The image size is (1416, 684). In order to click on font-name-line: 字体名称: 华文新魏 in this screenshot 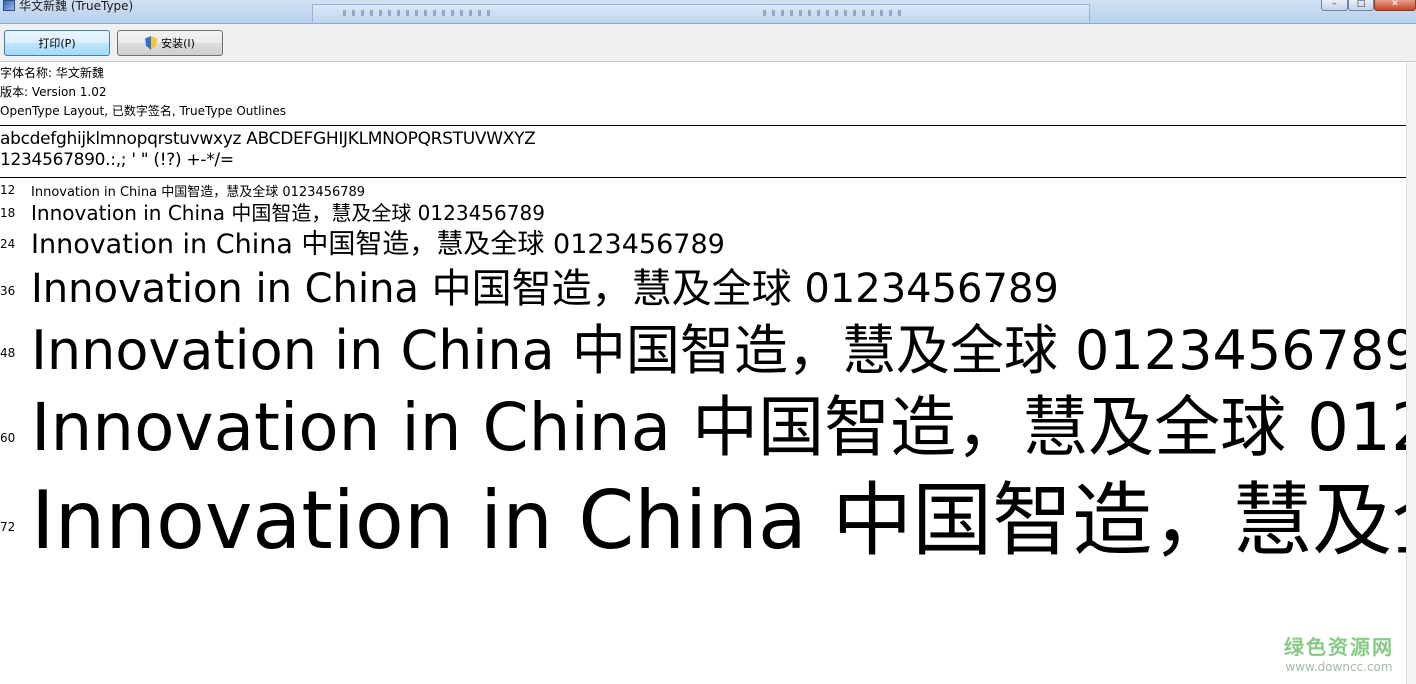, I will do `click(52, 73)`.